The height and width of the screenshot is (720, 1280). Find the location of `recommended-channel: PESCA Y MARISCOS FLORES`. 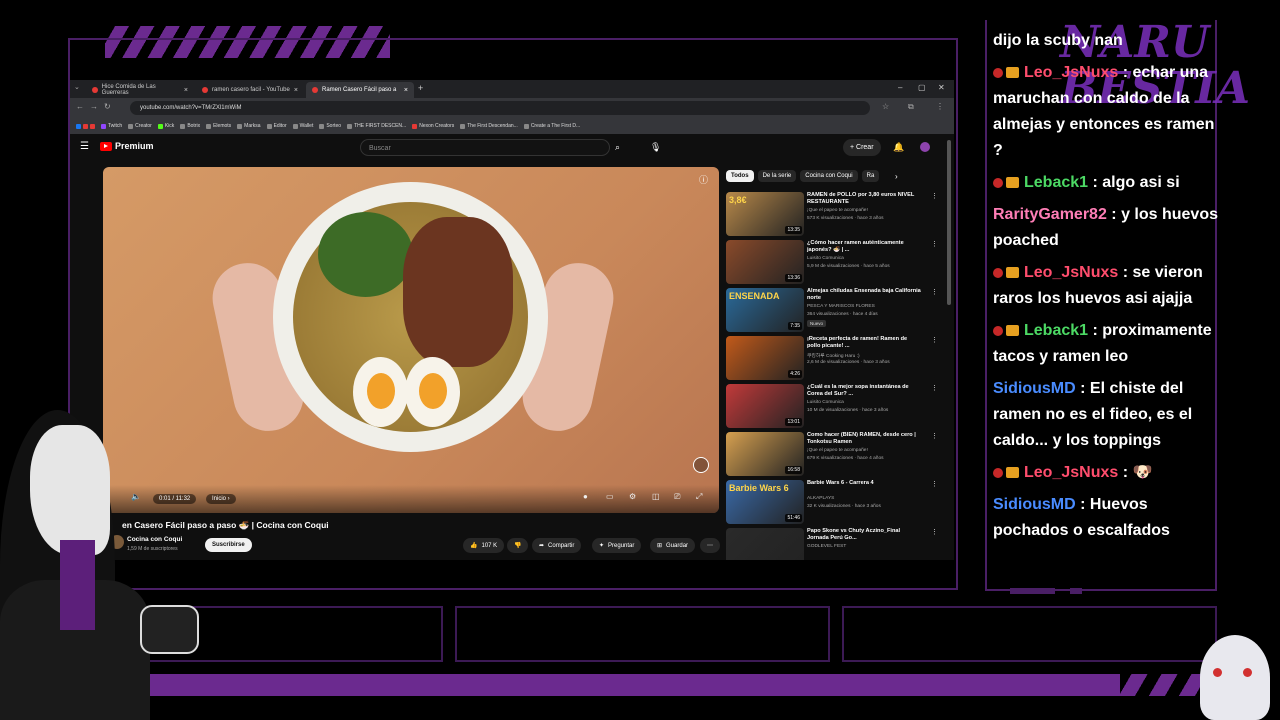

recommended-channel: PESCA Y MARISCOS FLORES is located at coordinates (841, 306).